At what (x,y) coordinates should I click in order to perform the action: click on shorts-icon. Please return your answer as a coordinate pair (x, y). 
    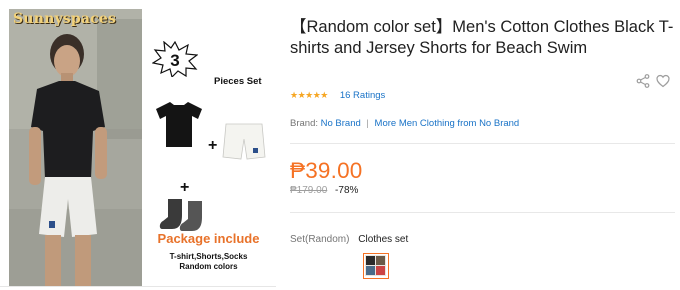
    Looking at the image, I should click on (244, 141).